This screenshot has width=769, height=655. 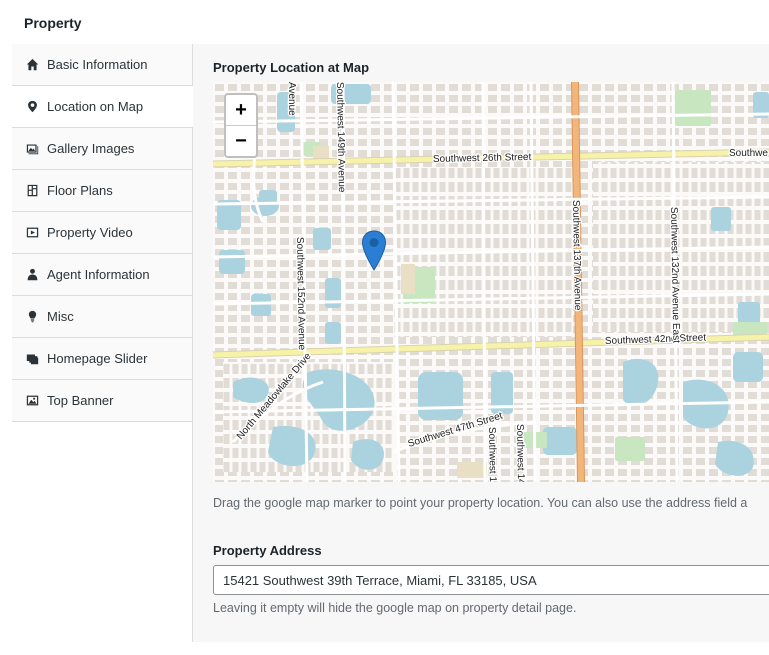 What do you see at coordinates (60, 316) in the screenshot?
I see `tab-label: Misc` at bounding box center [60, 316].